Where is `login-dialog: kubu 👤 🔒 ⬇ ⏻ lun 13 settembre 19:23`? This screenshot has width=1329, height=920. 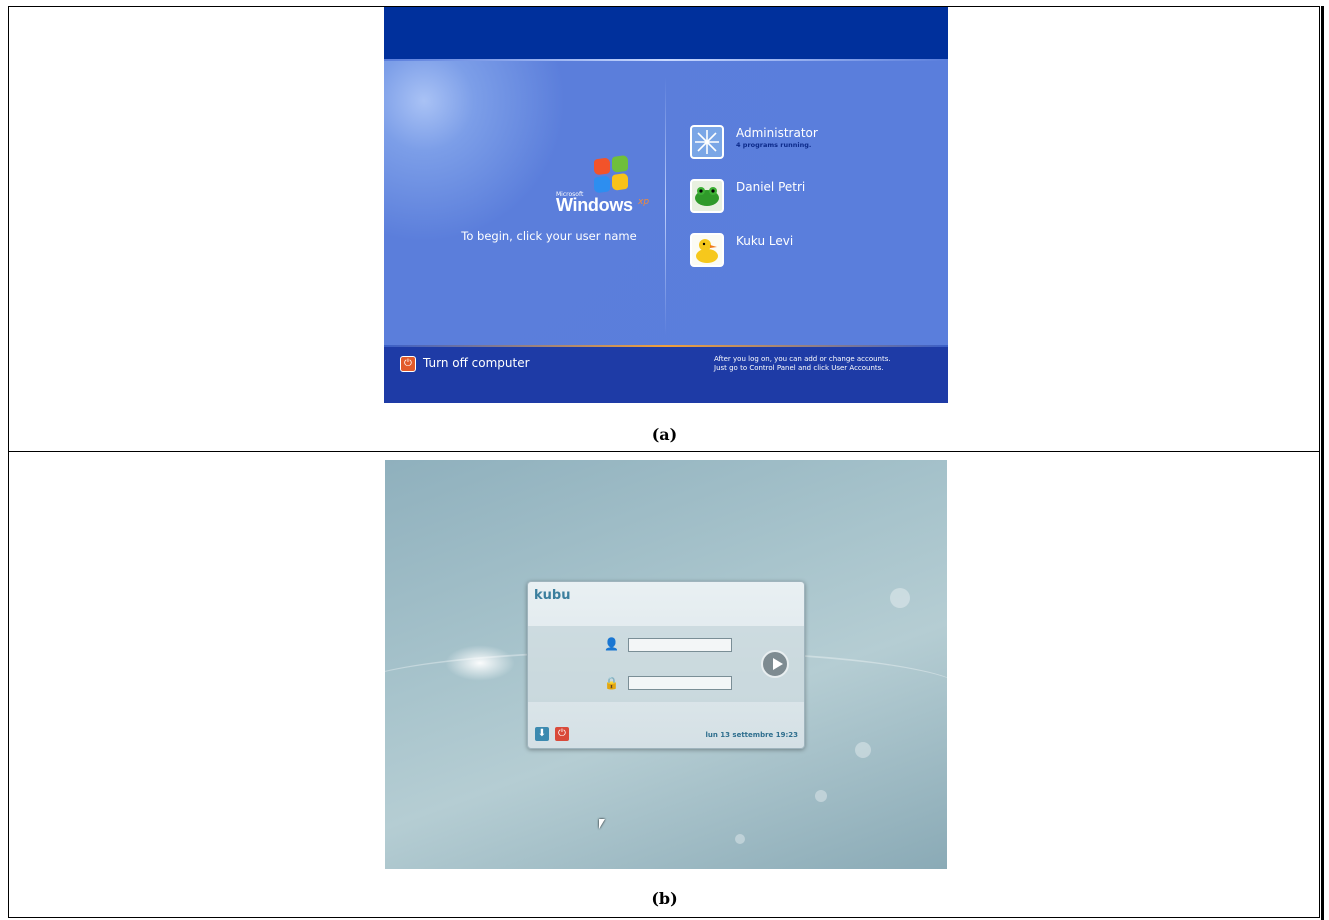
login-dialog: kubu 👤 🔒 ⬇ ⏻ lun 13 settembre 19:23 is located at coordinates (666, 665).